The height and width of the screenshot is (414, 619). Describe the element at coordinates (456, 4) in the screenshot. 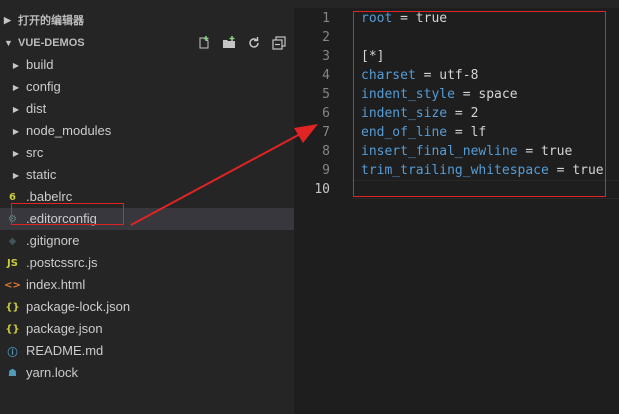

I see `editor-tab-strip` at that location.